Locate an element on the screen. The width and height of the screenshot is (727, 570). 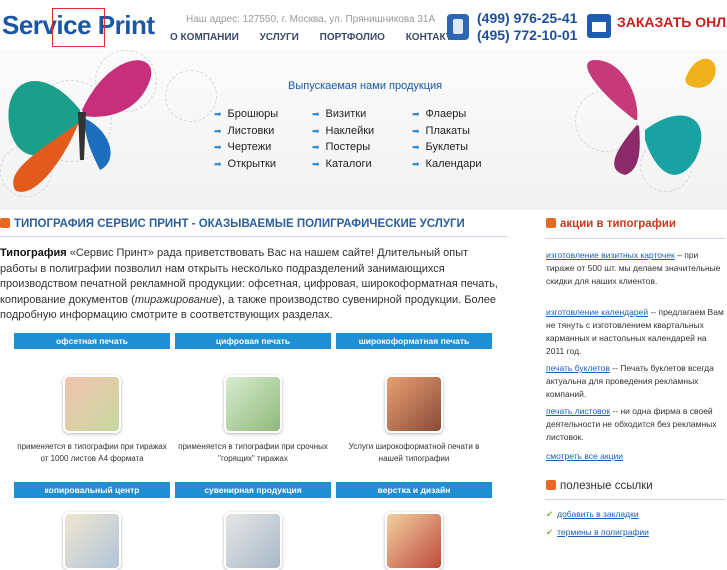
product-link: Календари is located at coordinates (447, 164).